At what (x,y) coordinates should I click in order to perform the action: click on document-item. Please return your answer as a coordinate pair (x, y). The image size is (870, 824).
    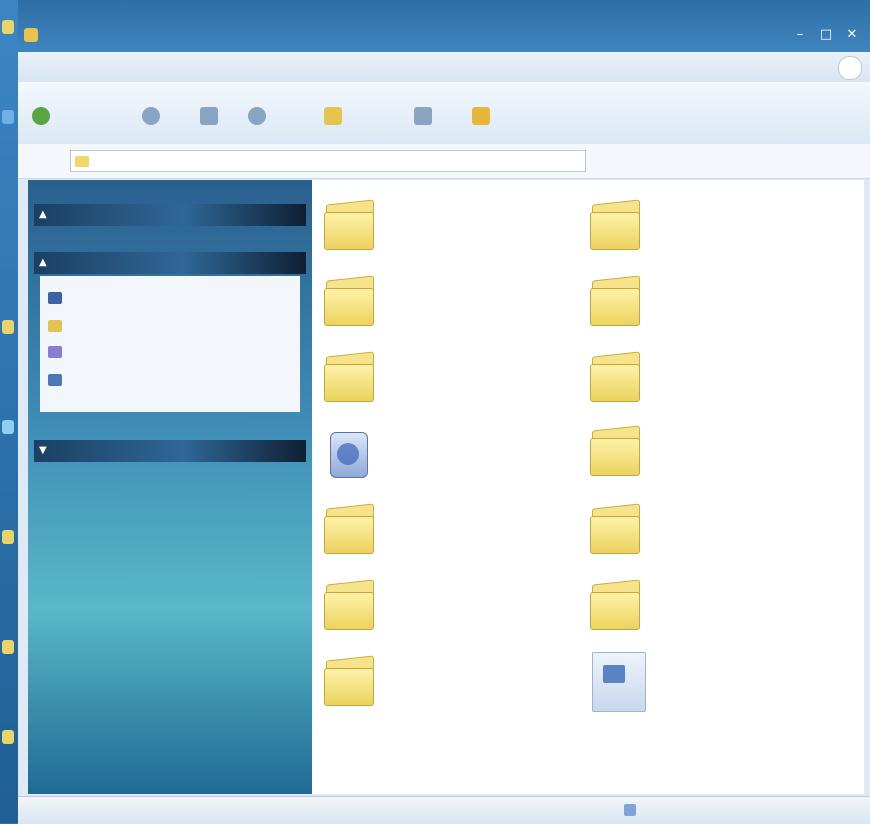
    Looking at the image, I should click on (713, 679).